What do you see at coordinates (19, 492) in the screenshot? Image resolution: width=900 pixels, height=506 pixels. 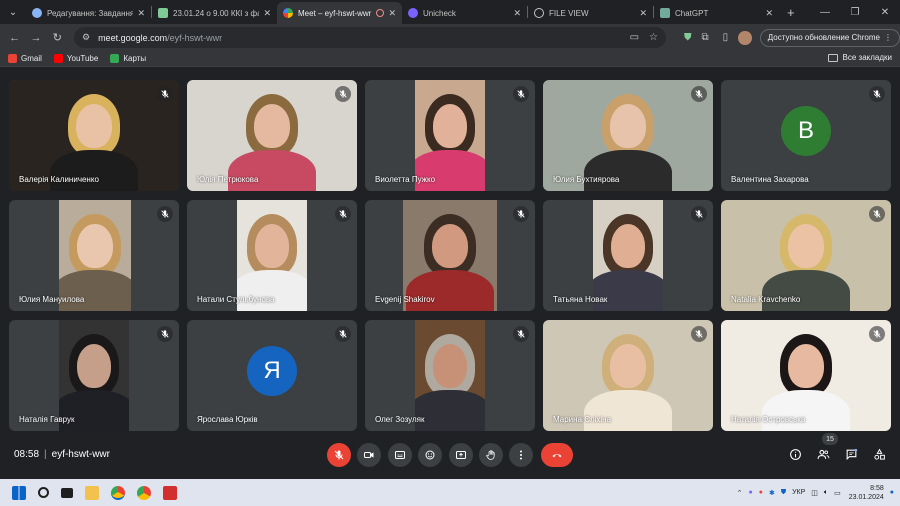 I see `windows-start-icon` at bounding box center [19, 492].